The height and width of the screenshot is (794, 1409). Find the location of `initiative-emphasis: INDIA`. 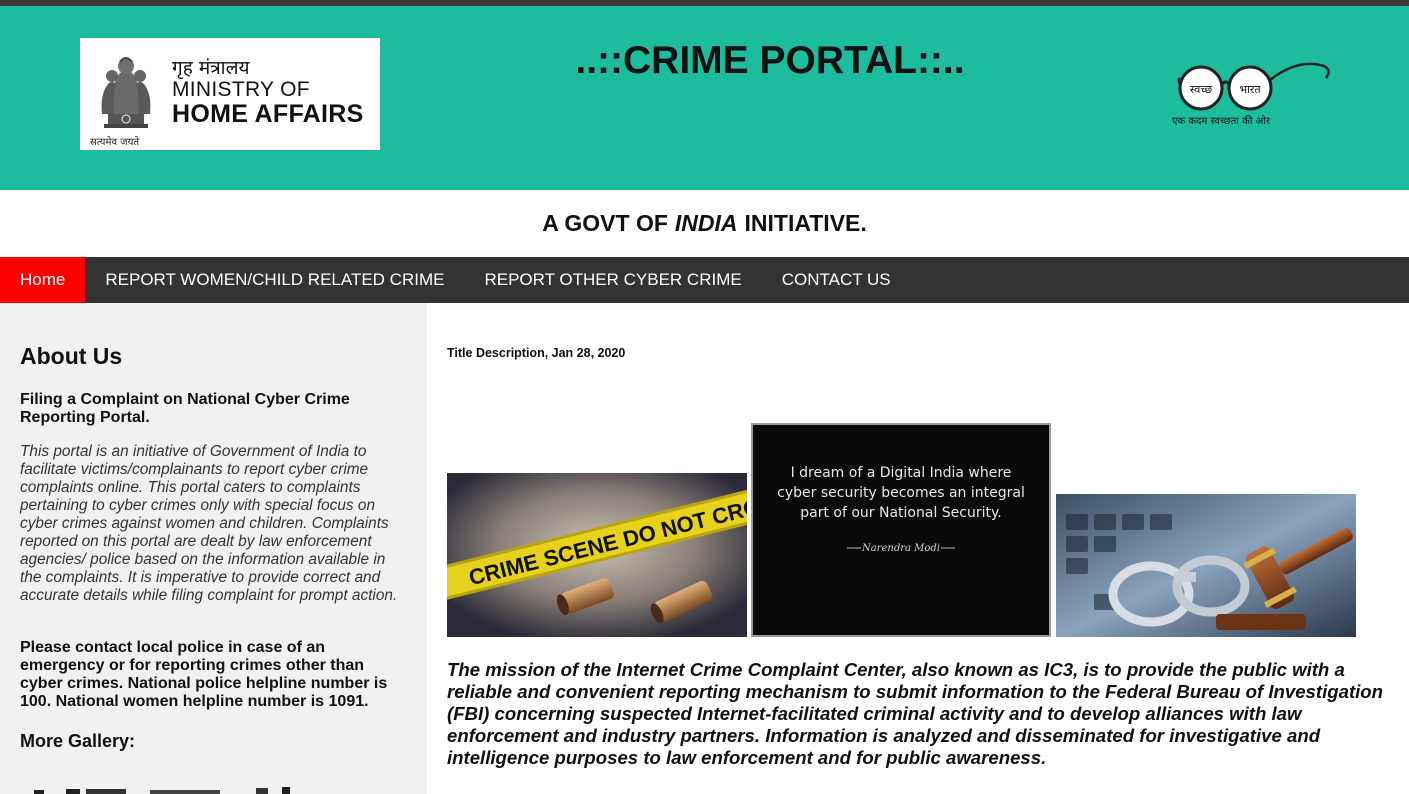

initiative-emphasis: INDIA is located at coordinates (706, 223).